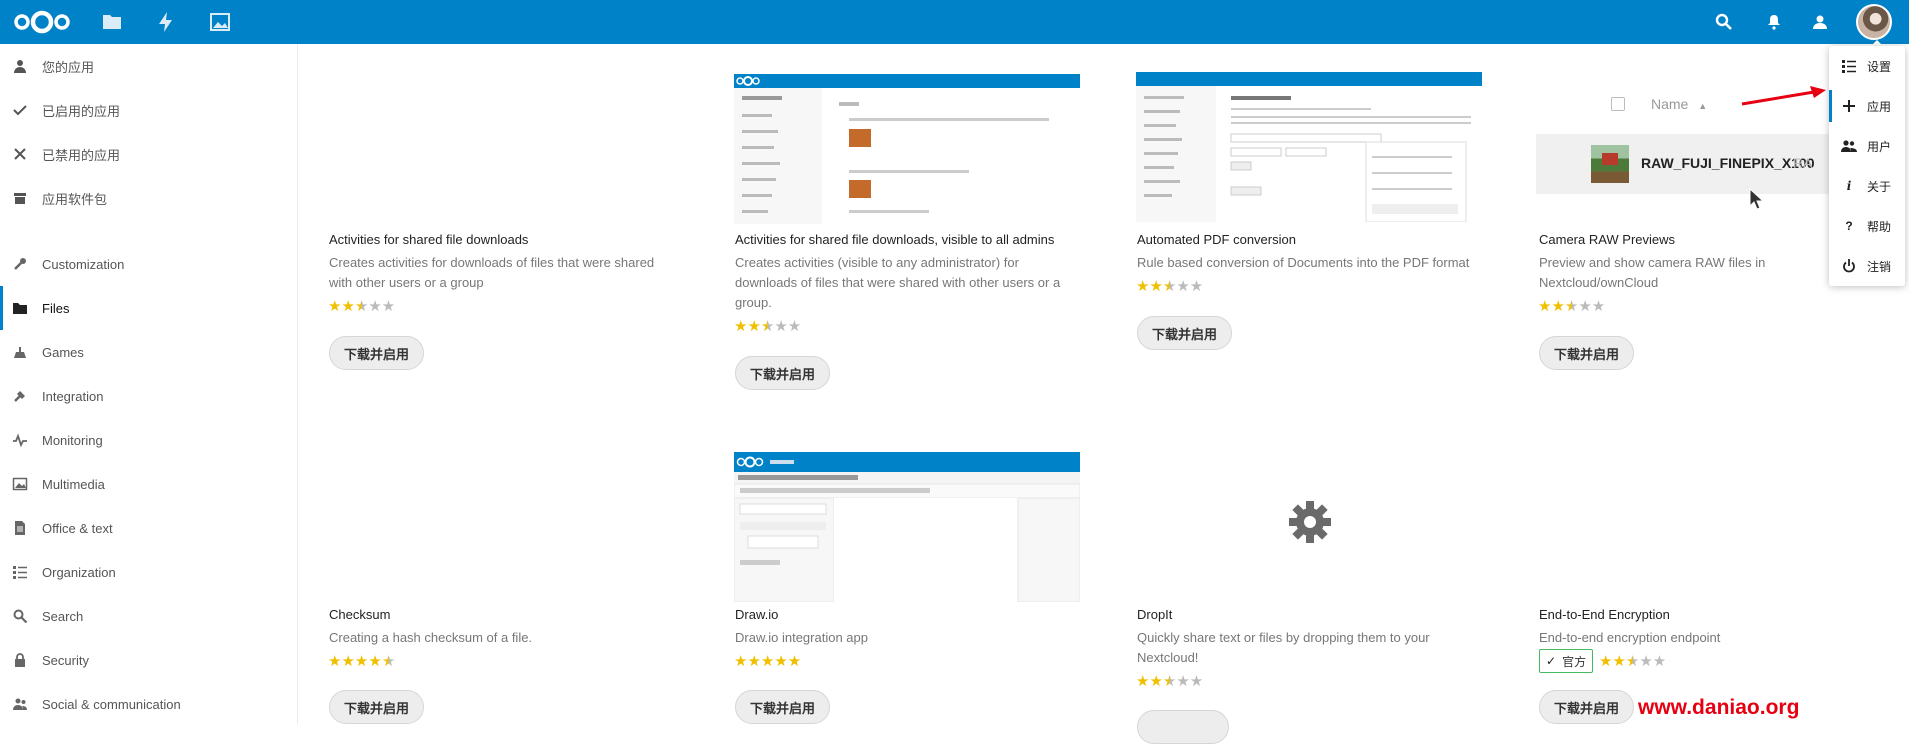  I want to click on folder-icon, so click(20, 308).